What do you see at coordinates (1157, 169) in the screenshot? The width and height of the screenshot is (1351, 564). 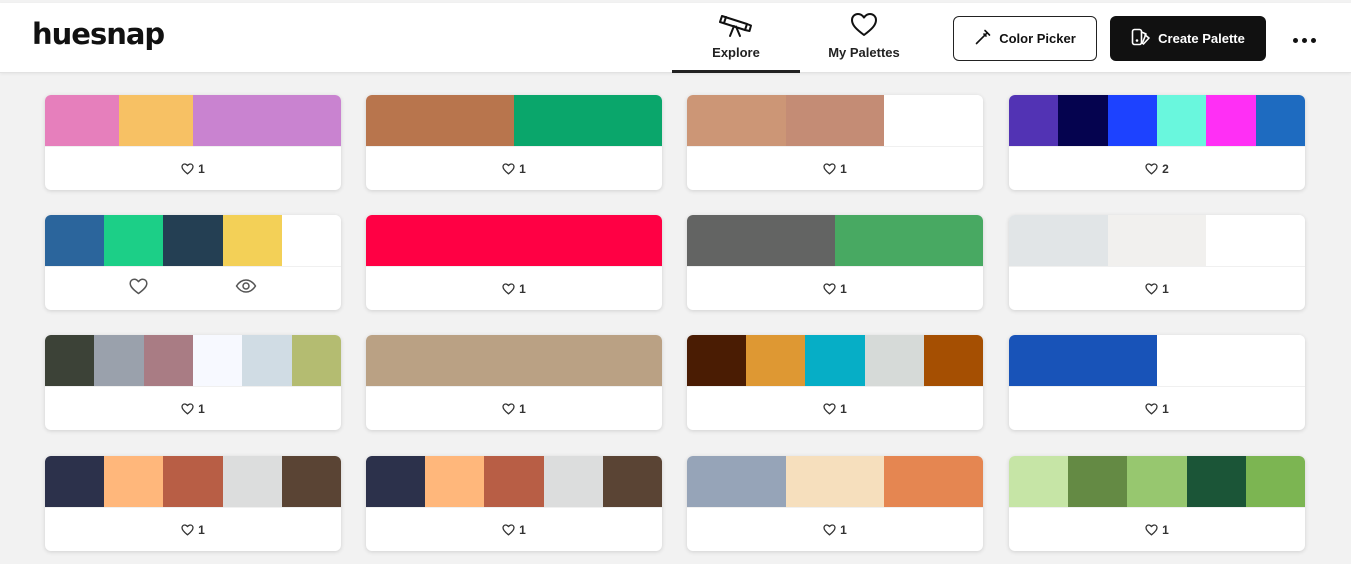 I see `like-count-button: 2` at bounding box center [1157, 169].